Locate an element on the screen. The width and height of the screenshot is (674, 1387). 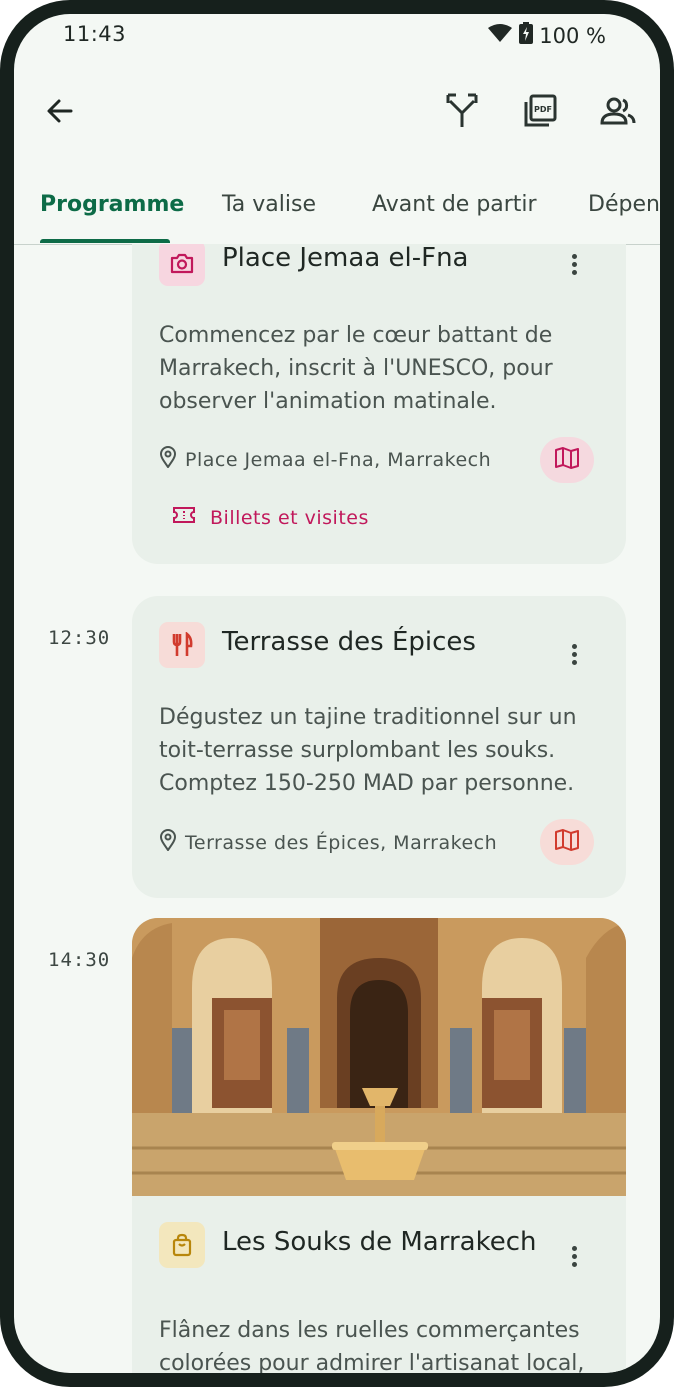
ticket-icon is located at coordinates (184, 517).